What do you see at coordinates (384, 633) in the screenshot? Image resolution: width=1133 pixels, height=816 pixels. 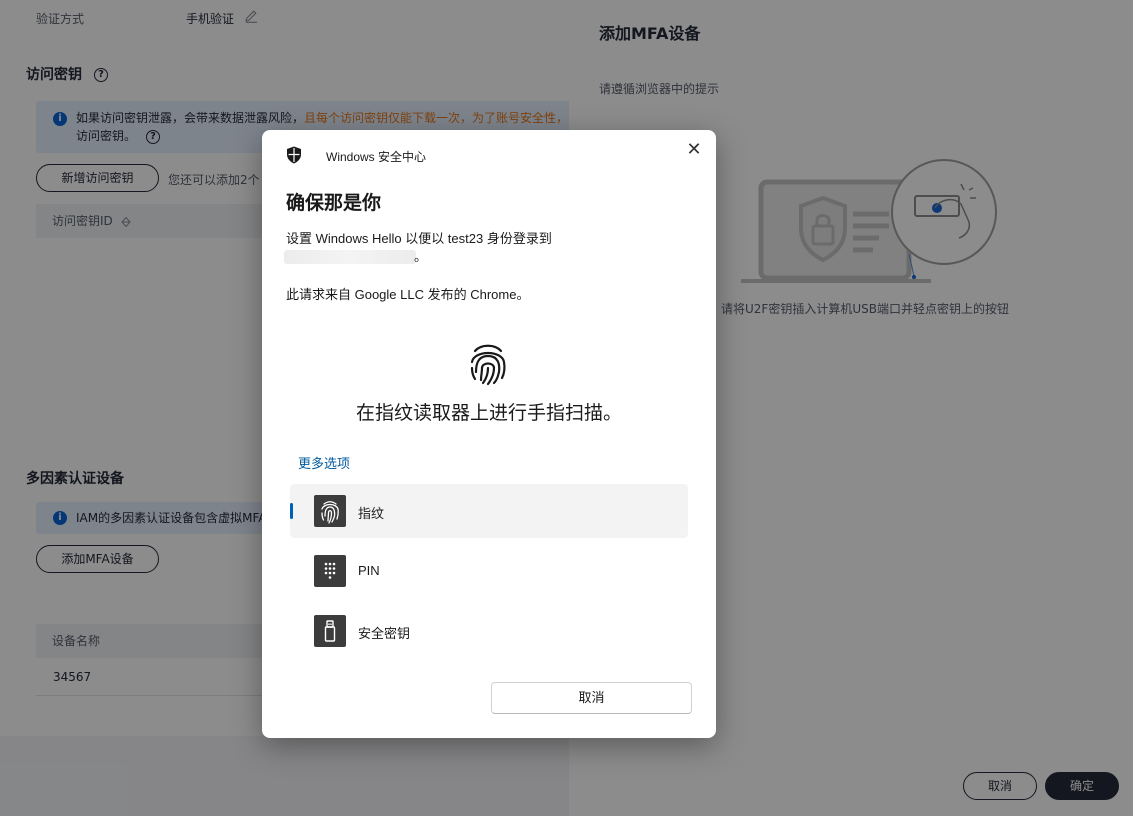 I see `option-label: 安全密钥` at bounding box center [384, 633].